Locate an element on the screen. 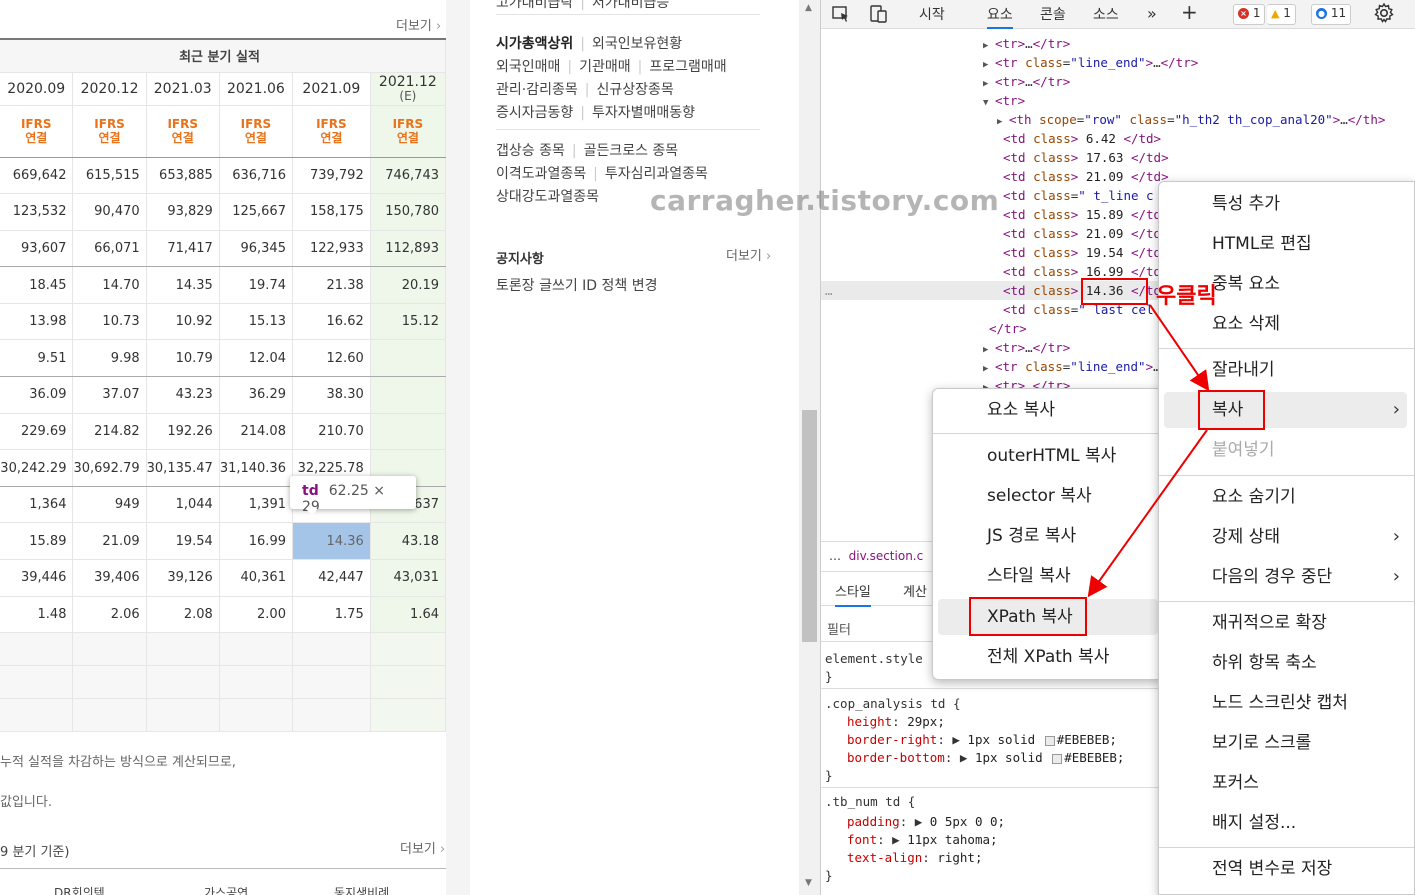 The height and width of the screenshot is (895, 1415). link-item: 외국인보유현황 is located at coordinates (637, 44).